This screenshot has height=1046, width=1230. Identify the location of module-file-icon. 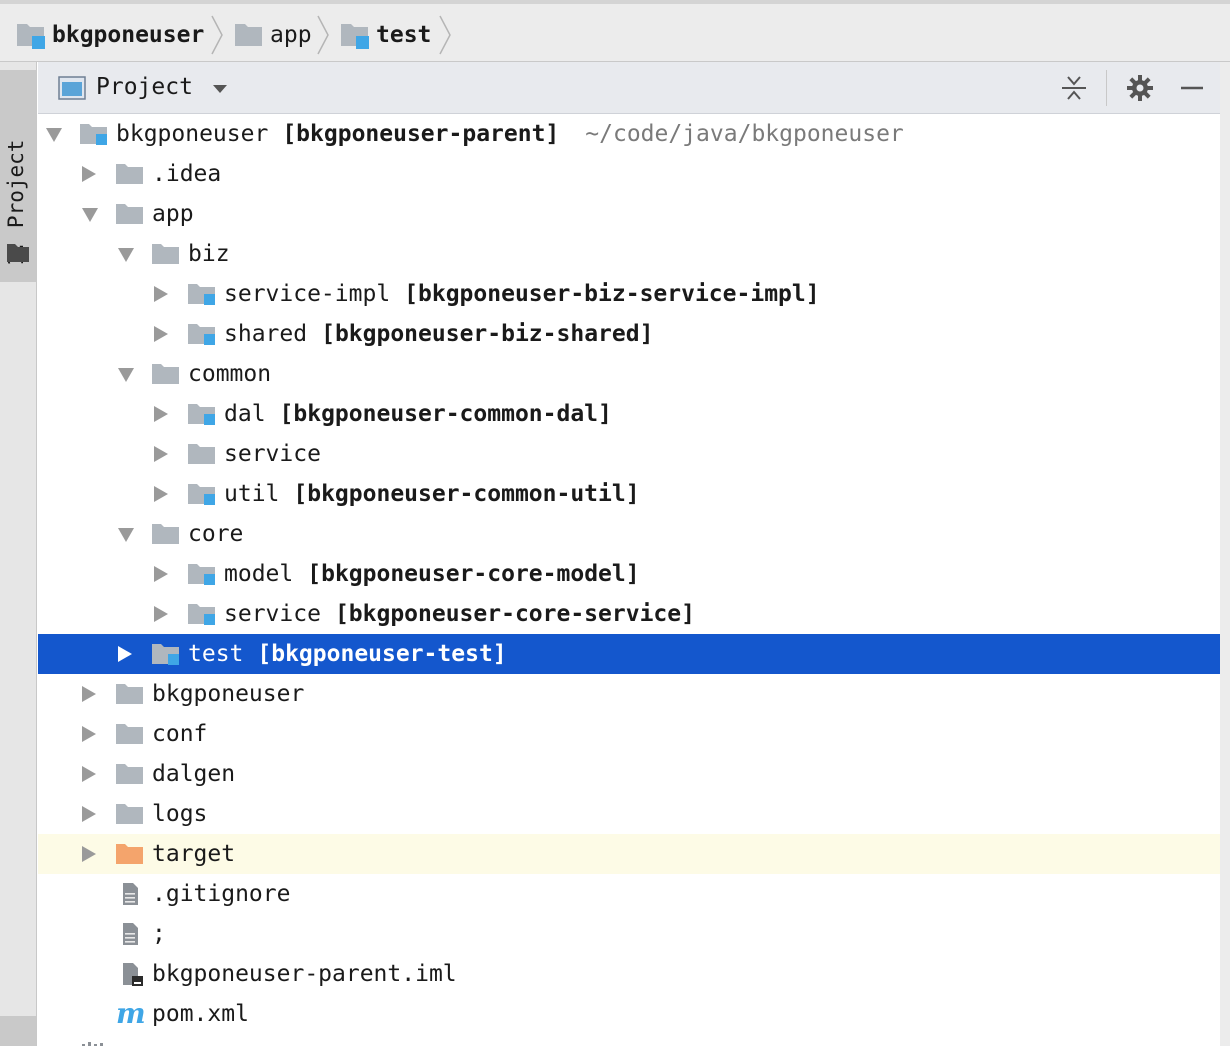
(133, 974).